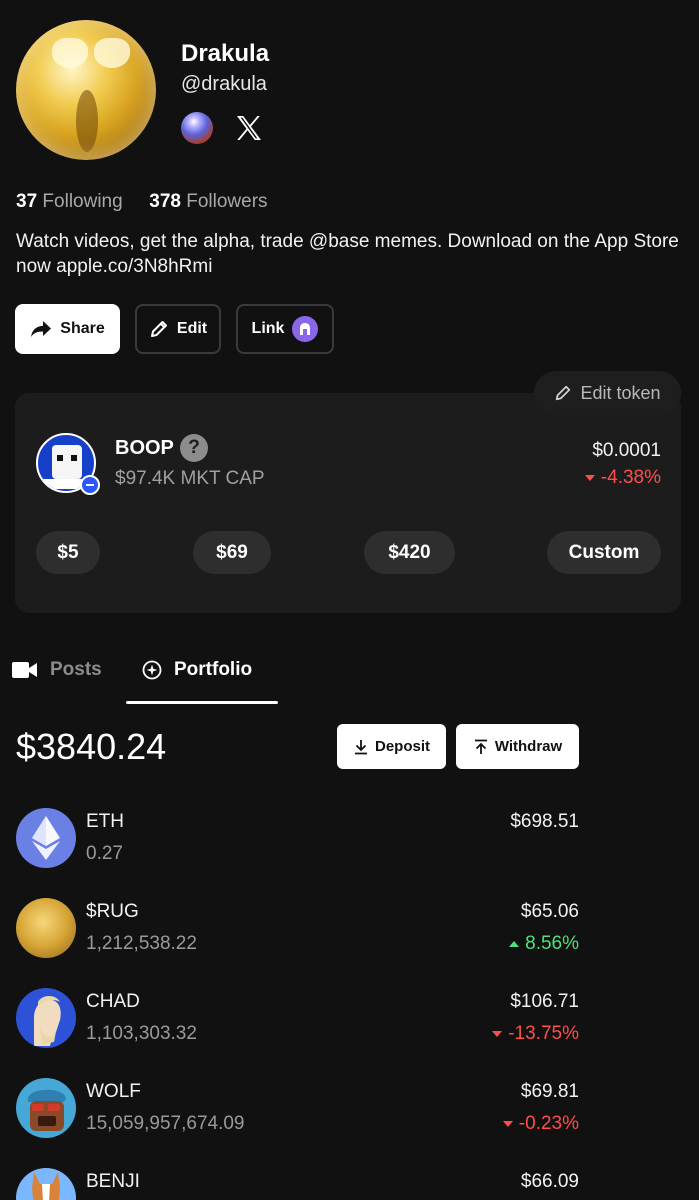  What do you see at coordinates (141, 943) in the screenshot?
I see `holding-quantity: 1,212,538.22` at bounding box center [141, 943].